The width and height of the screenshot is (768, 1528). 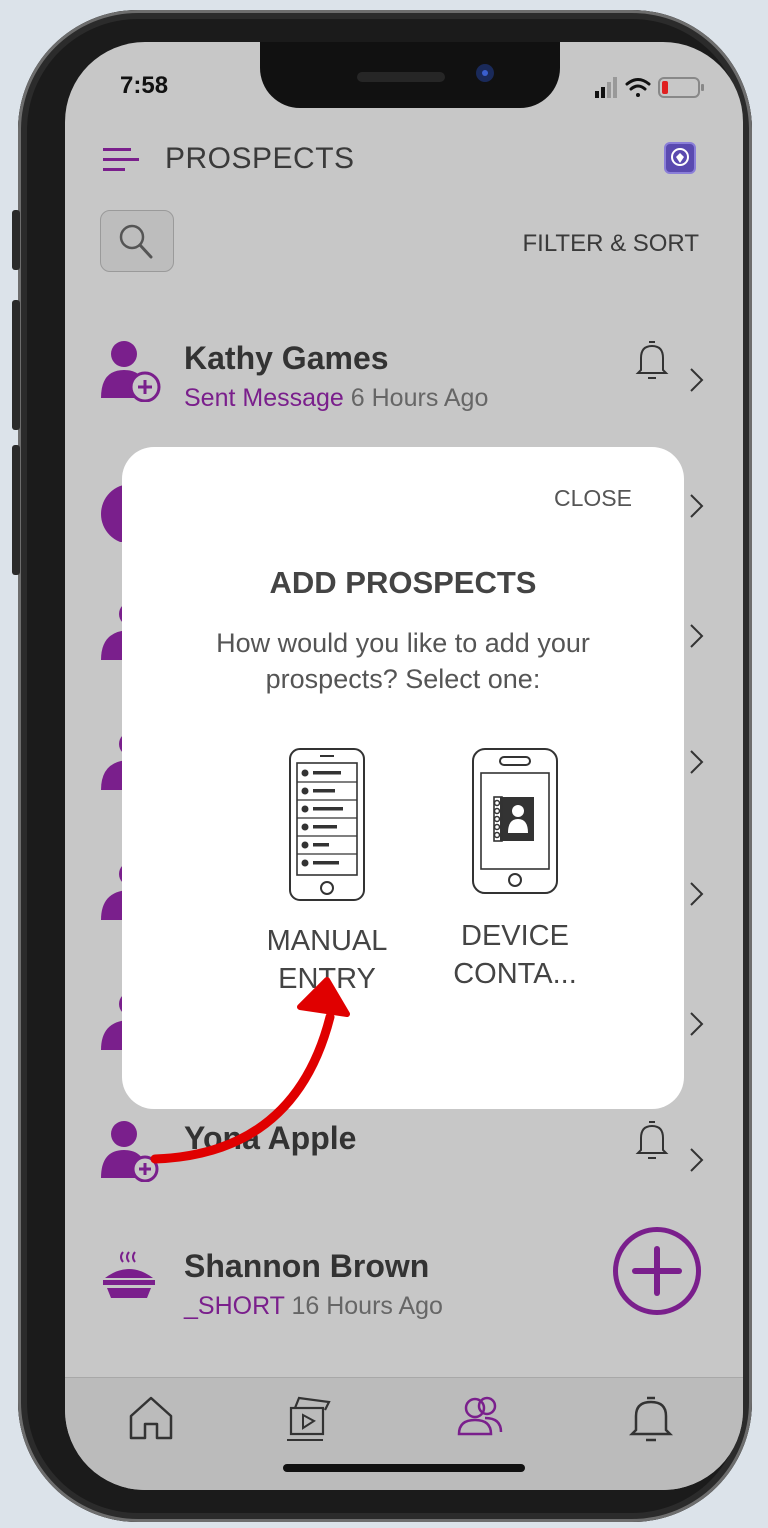 What do you see at coordinates (16, 510) in the screenshot?
I see `volume-down-button` at bounding box center [16, 510].